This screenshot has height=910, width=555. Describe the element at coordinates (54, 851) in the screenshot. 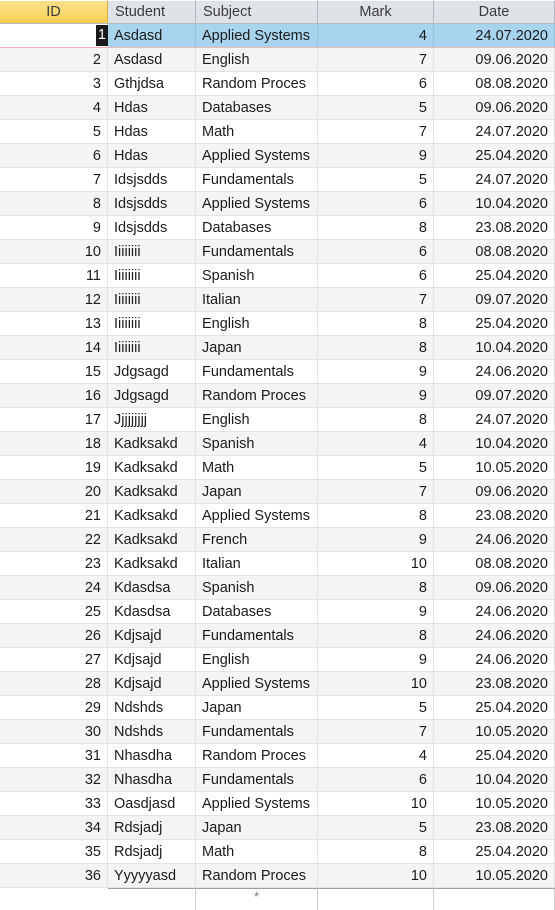

I see `cell-id: 35` at that location.